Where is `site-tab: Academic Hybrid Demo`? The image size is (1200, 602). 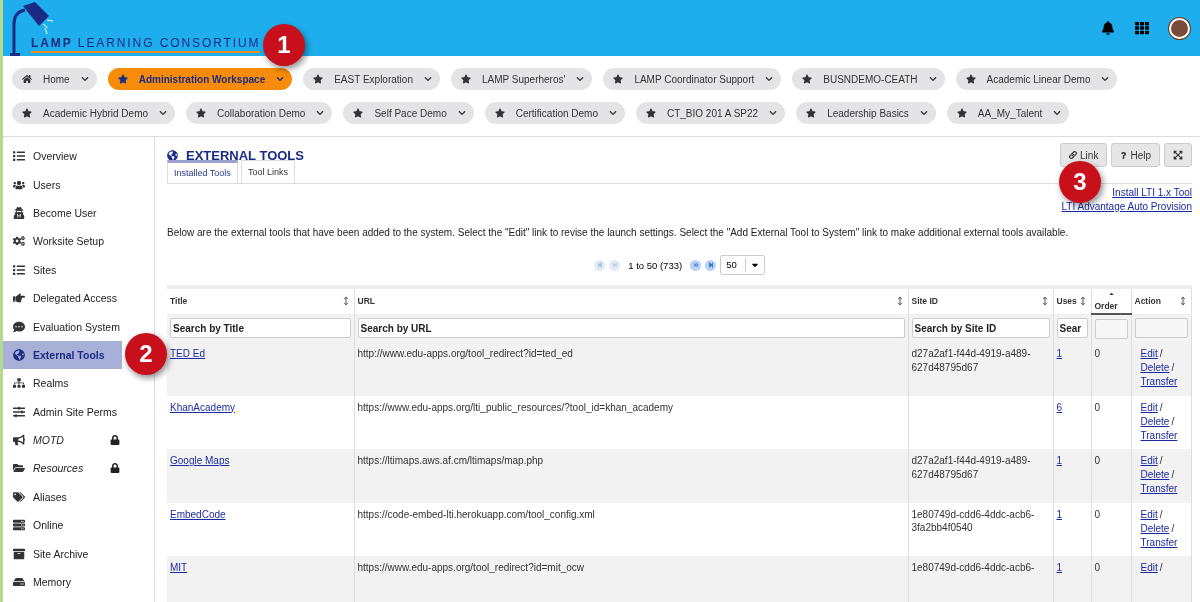 site-tab: Academic Hybrid Demo is located at coordinates (94, 113).